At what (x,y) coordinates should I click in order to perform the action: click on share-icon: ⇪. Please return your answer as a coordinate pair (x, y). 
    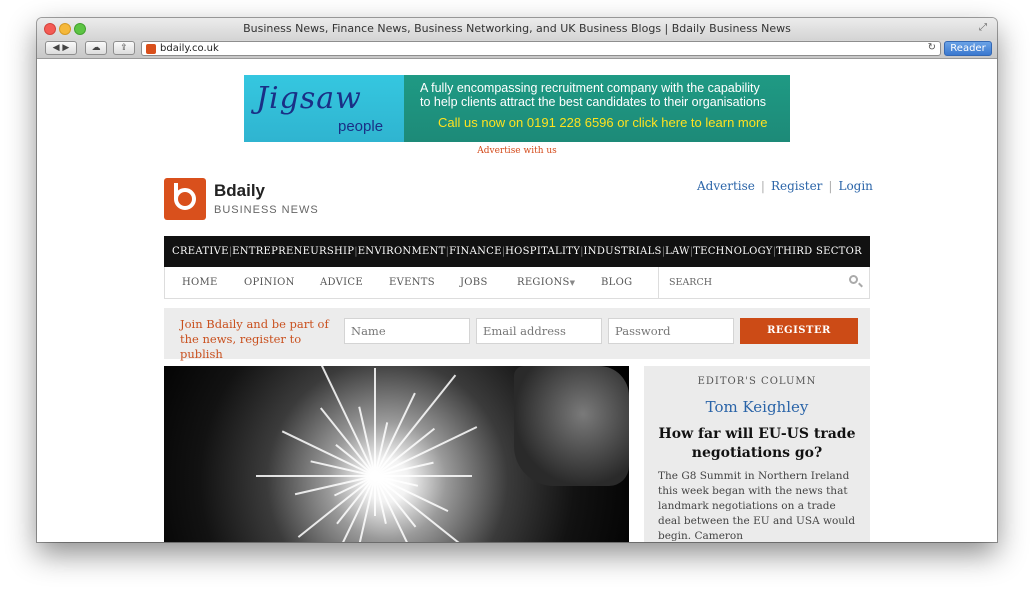
    Looking at the image, I should click on (124, 48).